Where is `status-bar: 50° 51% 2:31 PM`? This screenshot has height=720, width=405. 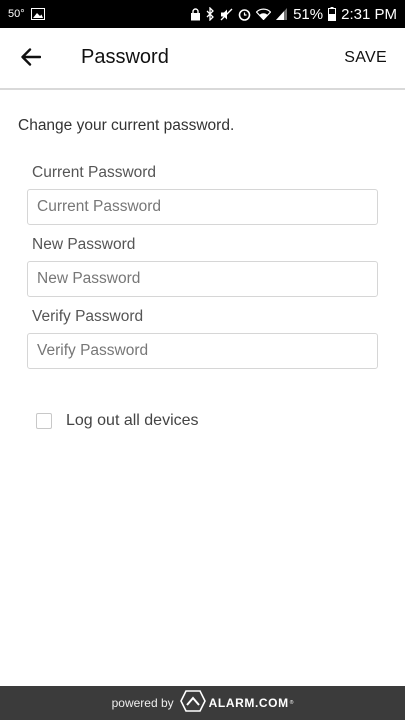 status-bar: 50° 51% 2:31 PM is located at coordinates (202, 14).